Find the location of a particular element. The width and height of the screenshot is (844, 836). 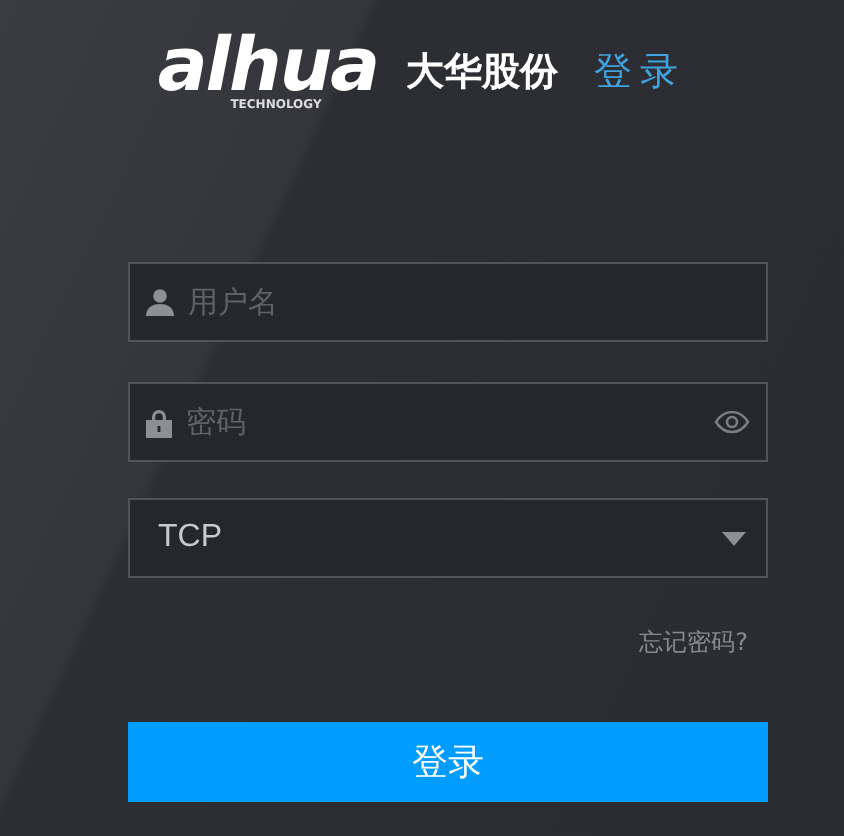

username-input: 用户名 is located at coordinates (469, 302).